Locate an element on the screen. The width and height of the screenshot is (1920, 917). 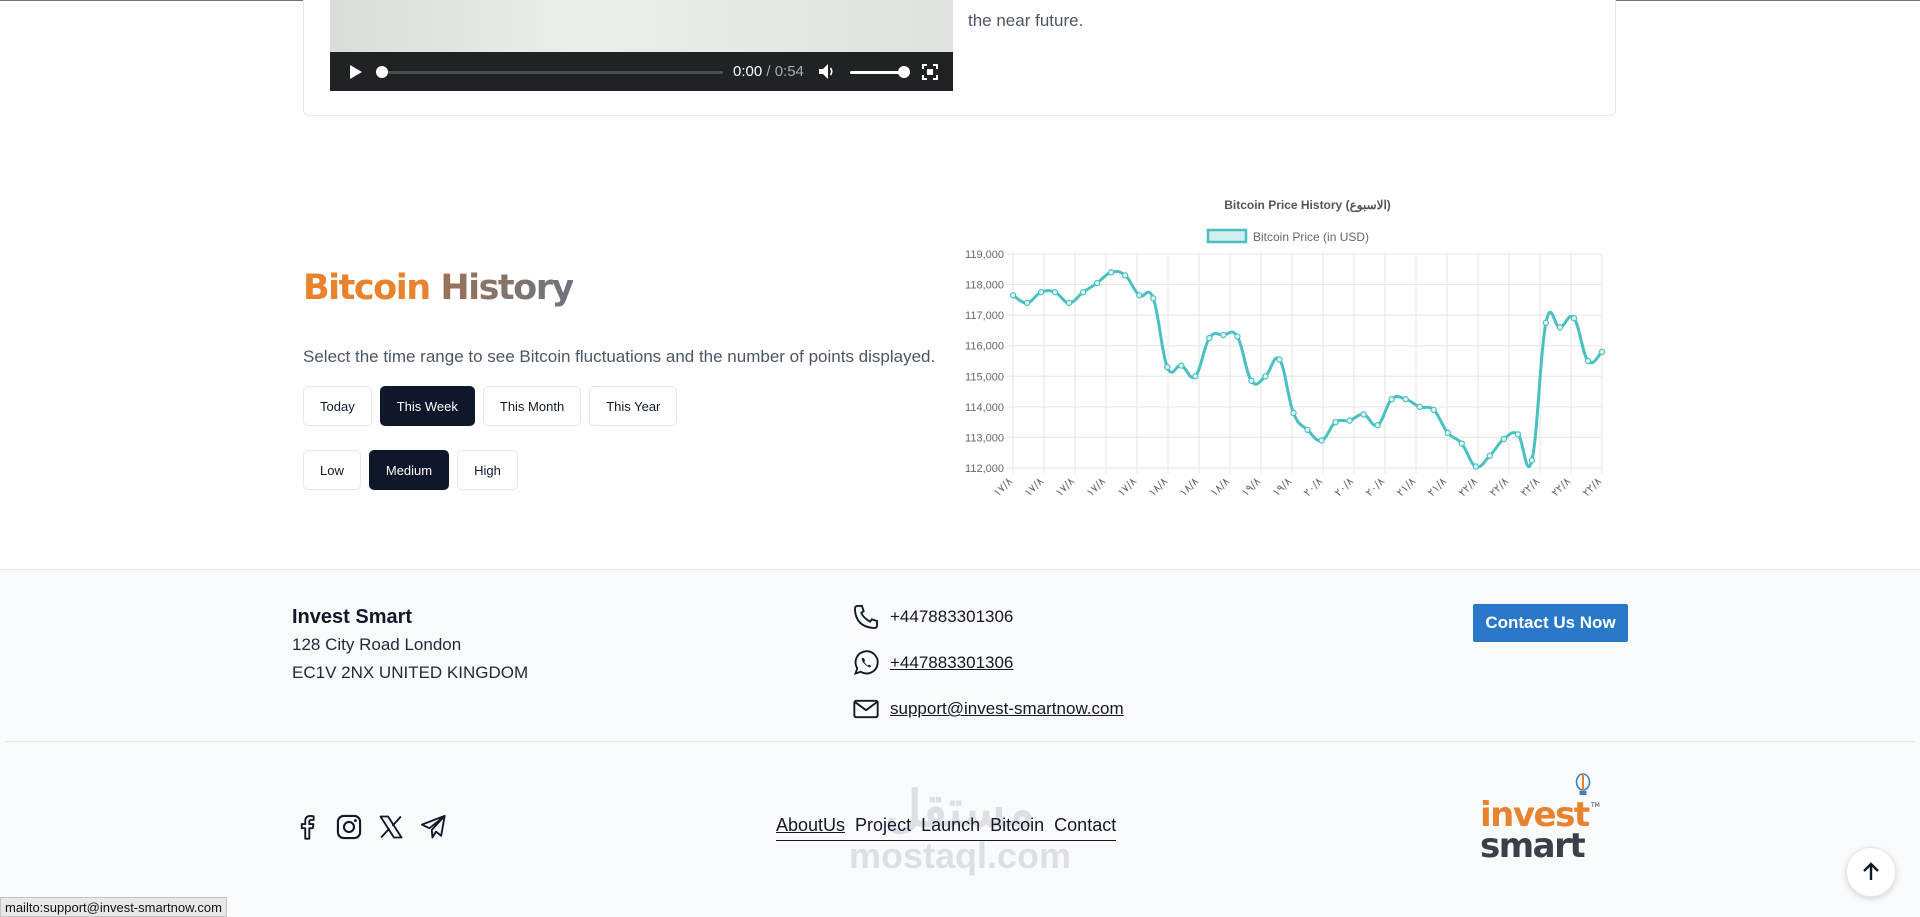
legend-swatch is located at coordinates (1227, 236).